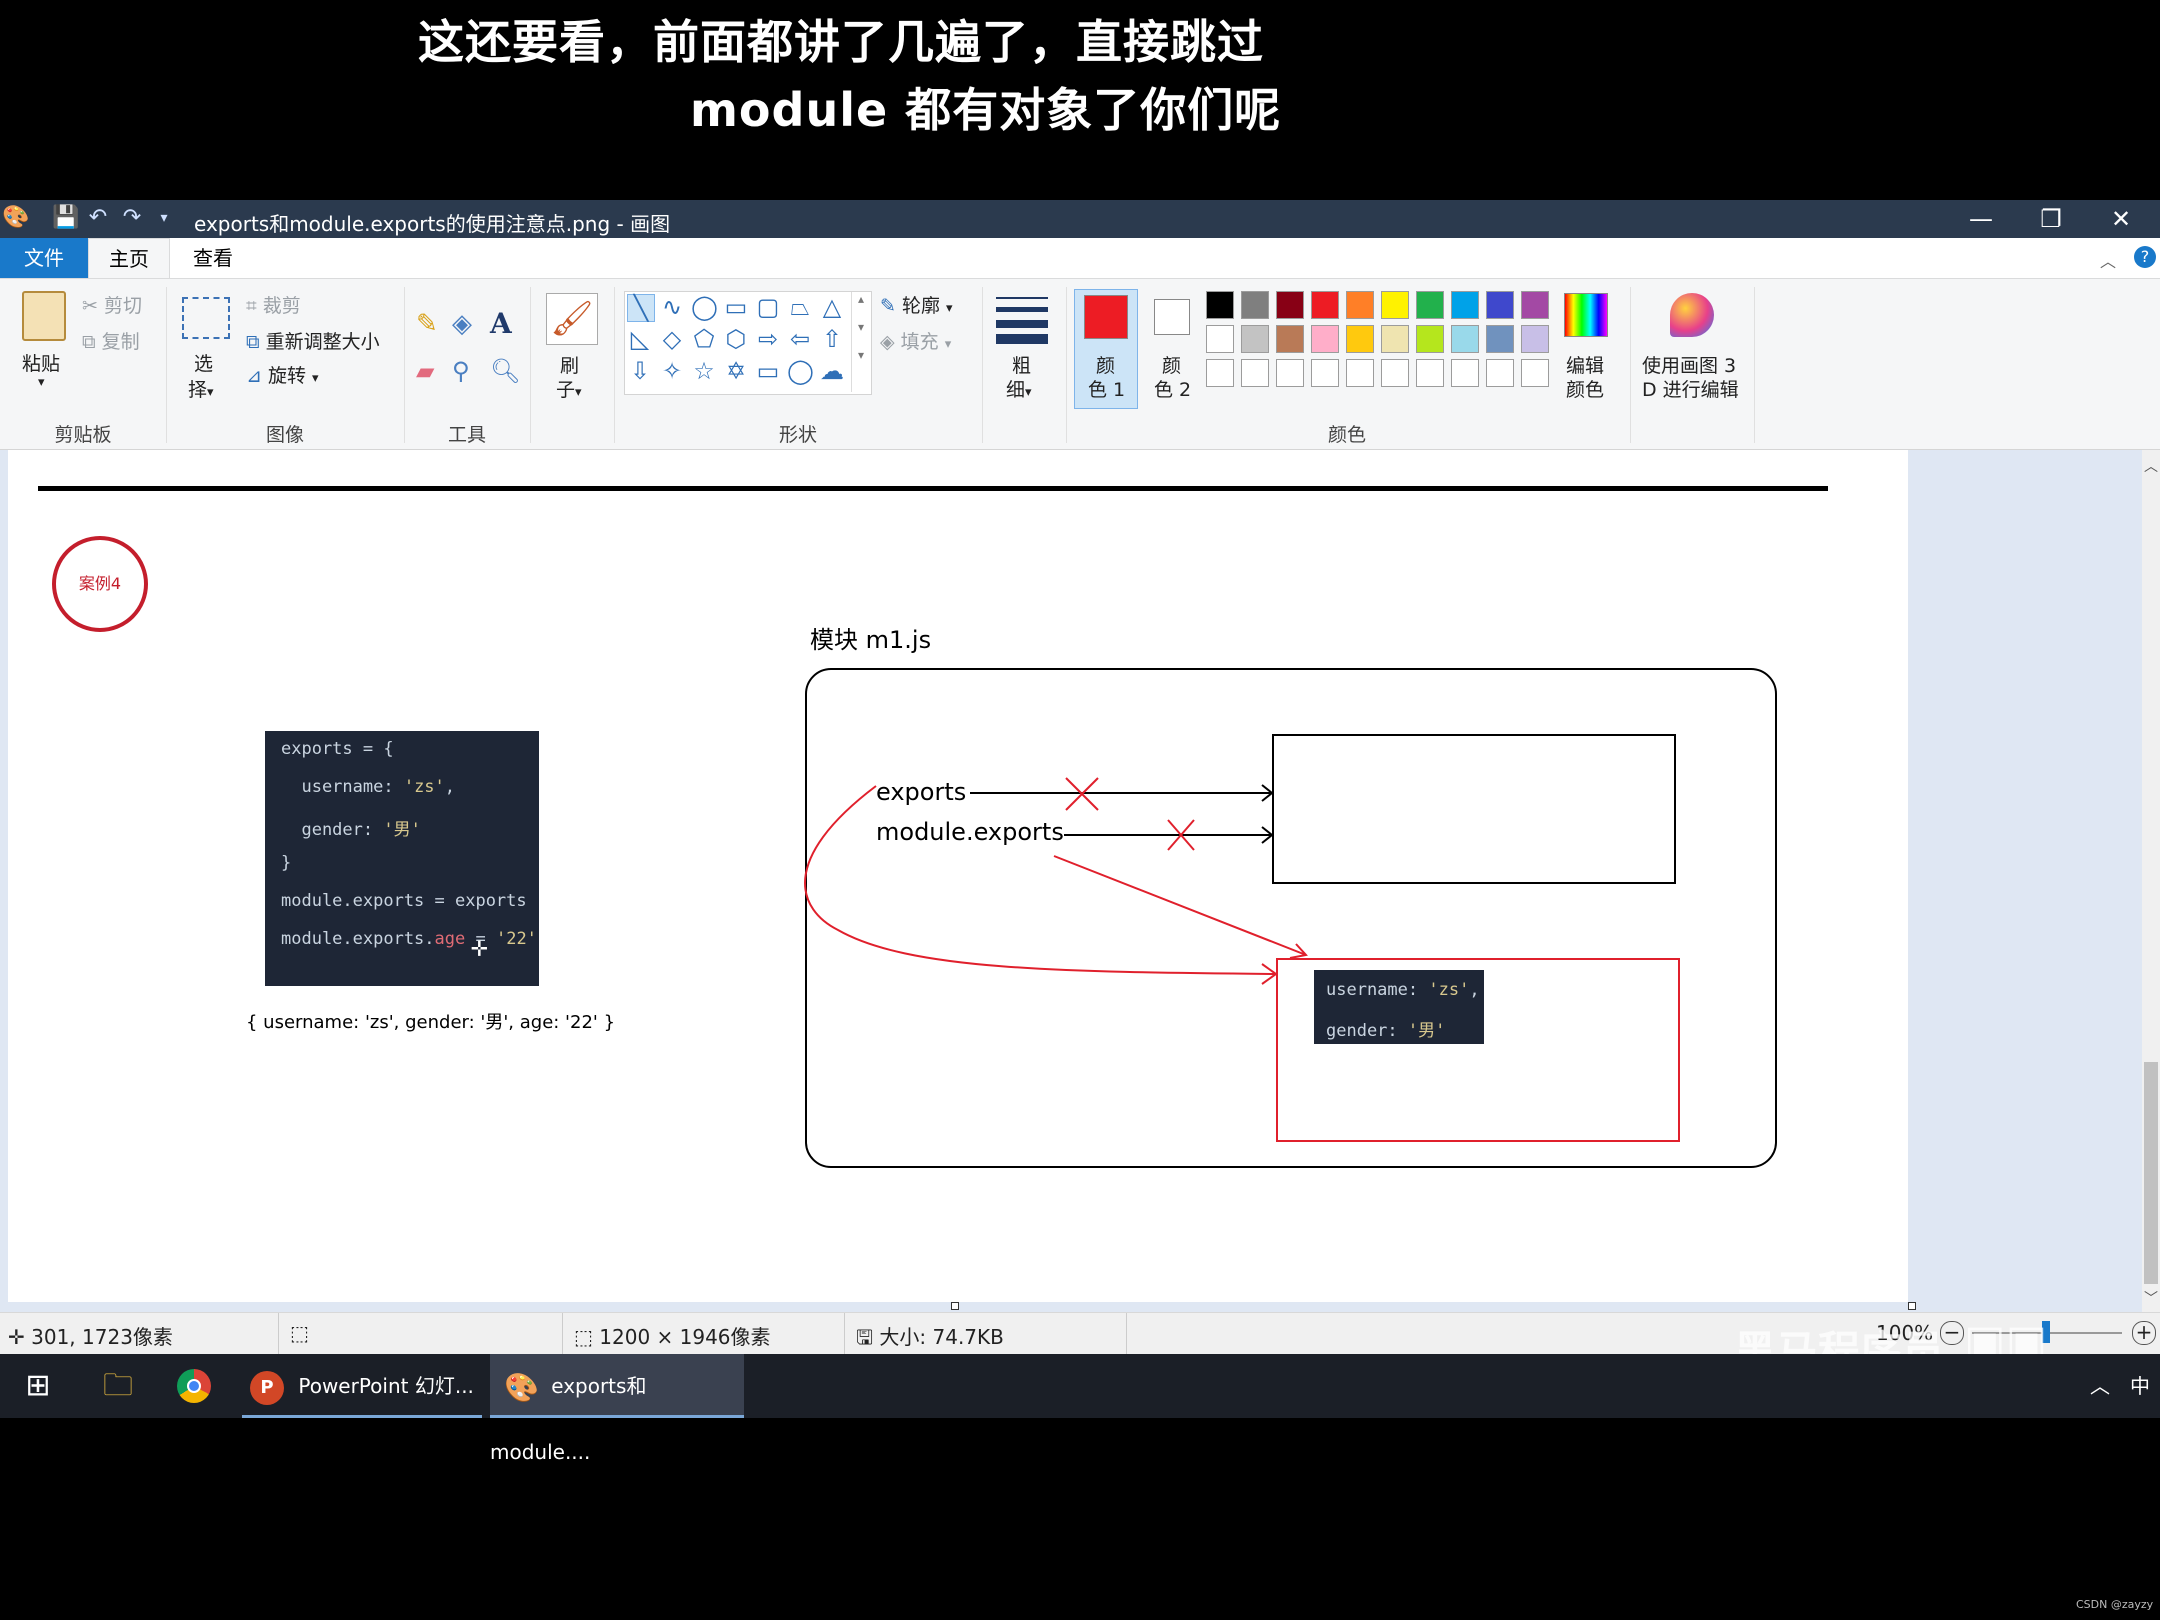 The image size is (2160, 1620). Describe the element at coordinates (505, 371) in the screenshot. I see `magnifier-icon: 🔍︎` at that location.